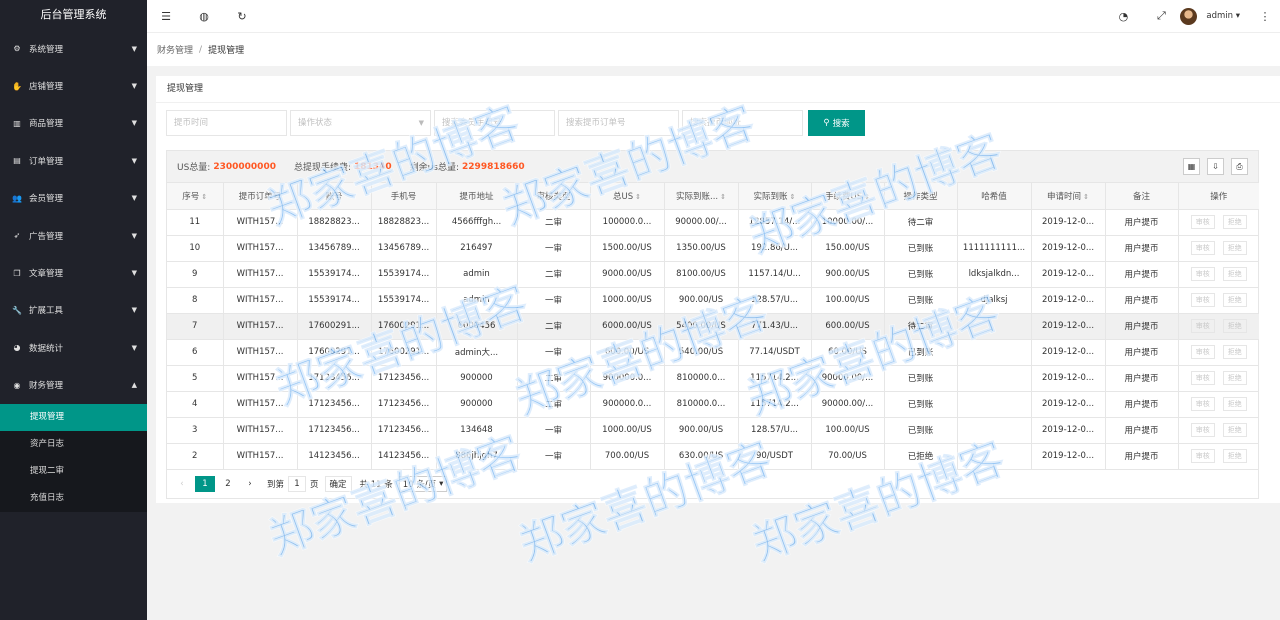  Describe the element at coordinates (627, 248) in the screenshot. I see `table-cell: 1500.00/US` at that location.